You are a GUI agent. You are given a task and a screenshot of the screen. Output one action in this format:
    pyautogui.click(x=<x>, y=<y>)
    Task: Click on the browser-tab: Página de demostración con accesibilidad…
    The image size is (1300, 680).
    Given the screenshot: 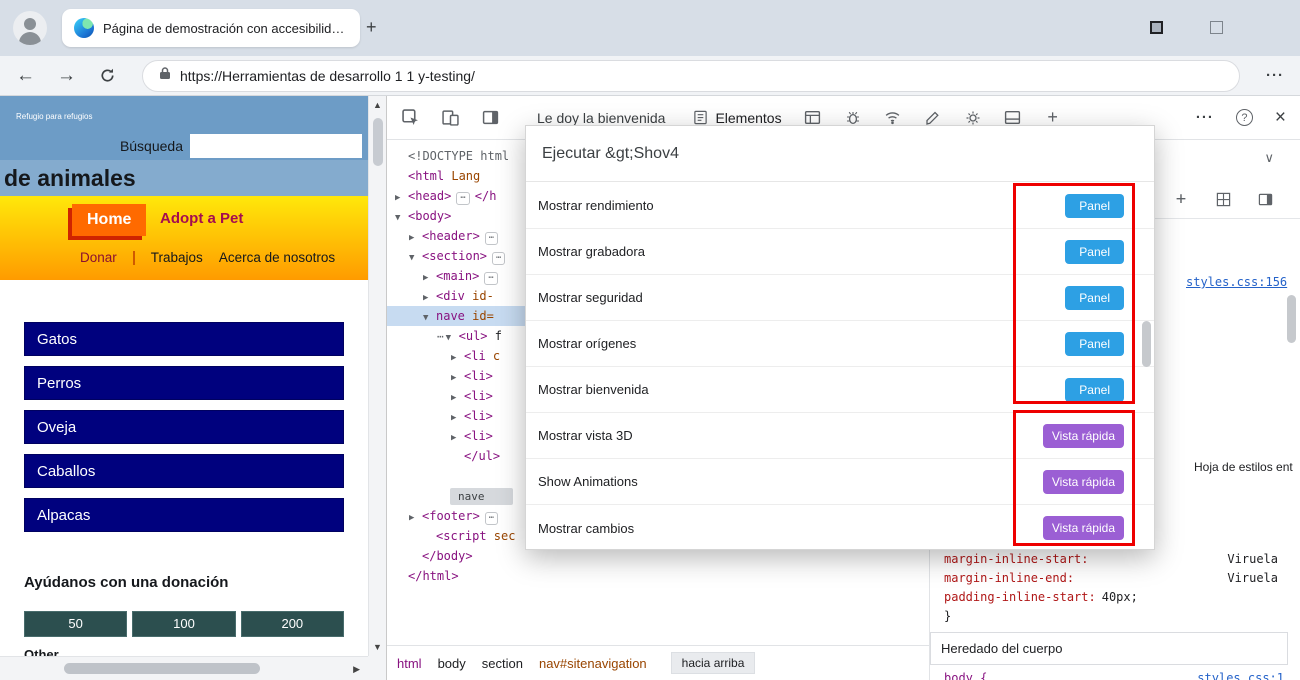 What is the action you would take?
    pyautogui.click(x=211, y=28)
    